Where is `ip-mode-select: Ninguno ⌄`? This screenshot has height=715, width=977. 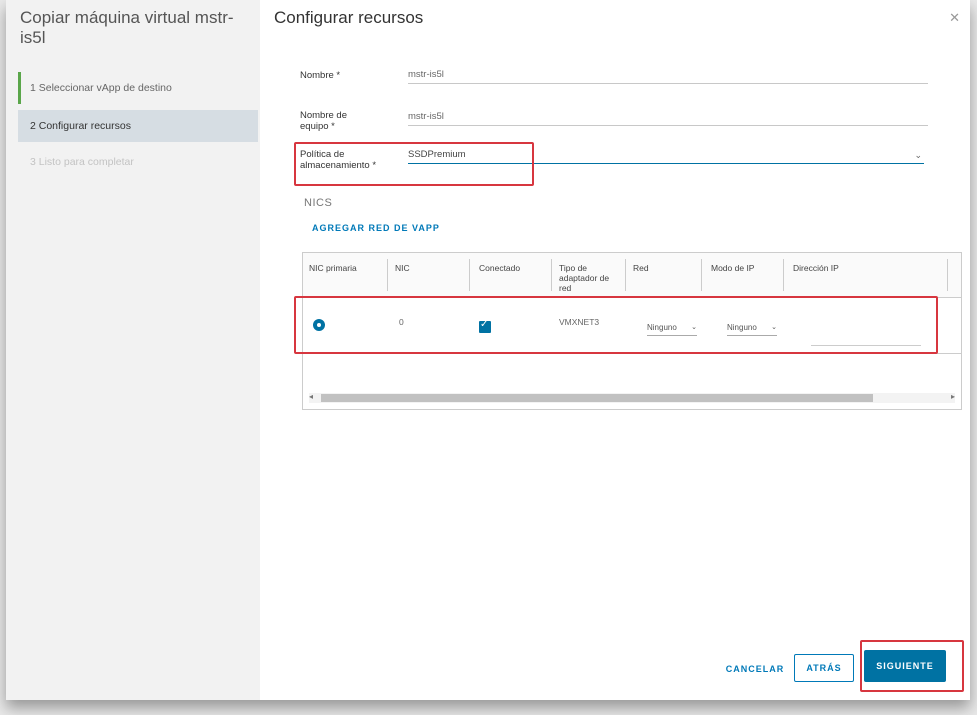
ip-mode-select: Ninguno ⌄ is located at coordinates (752, 328).